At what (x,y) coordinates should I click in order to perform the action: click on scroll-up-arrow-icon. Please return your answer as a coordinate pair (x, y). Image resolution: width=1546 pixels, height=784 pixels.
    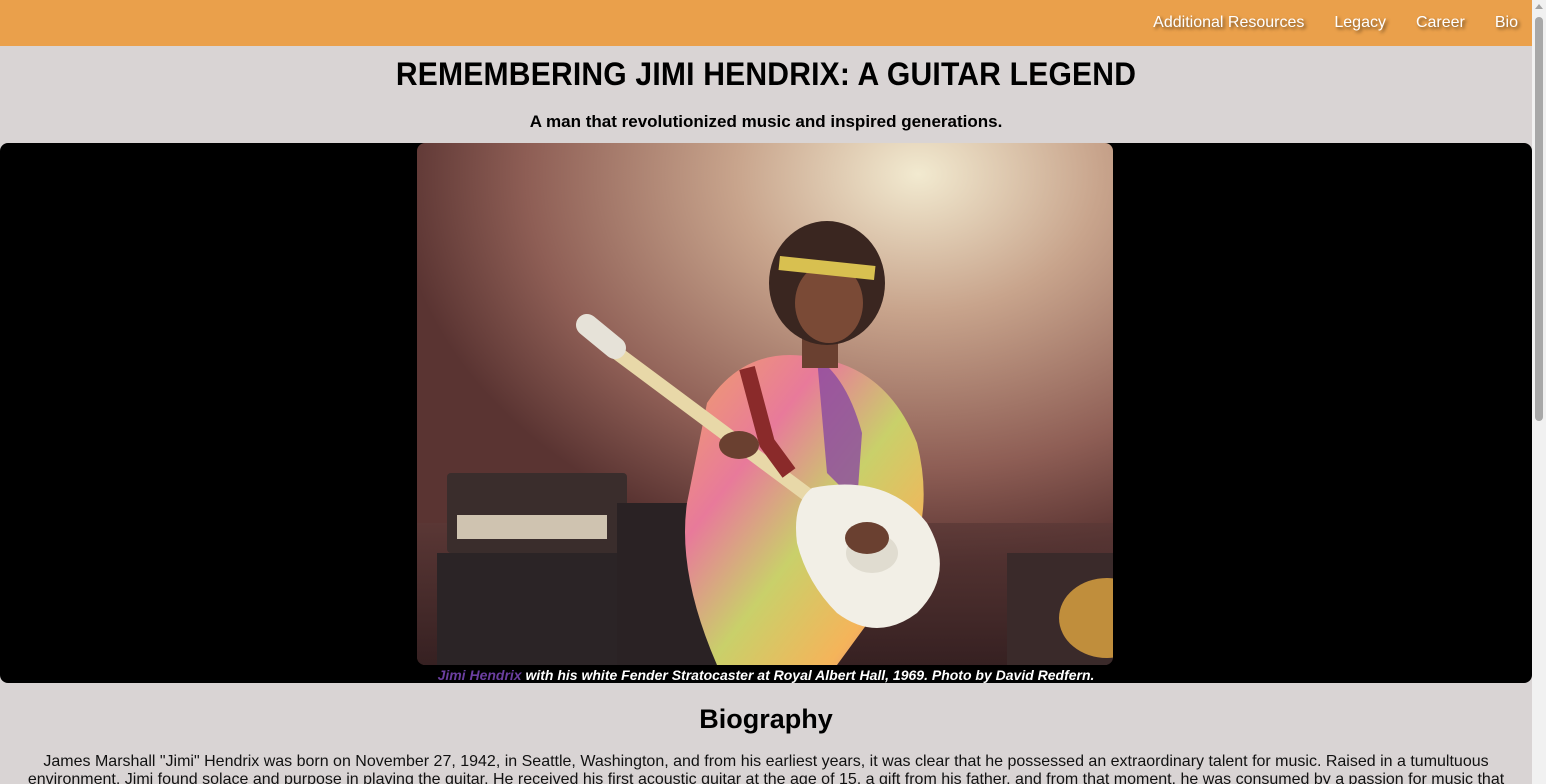
    Looking at the image, I should click on (1539, 6).